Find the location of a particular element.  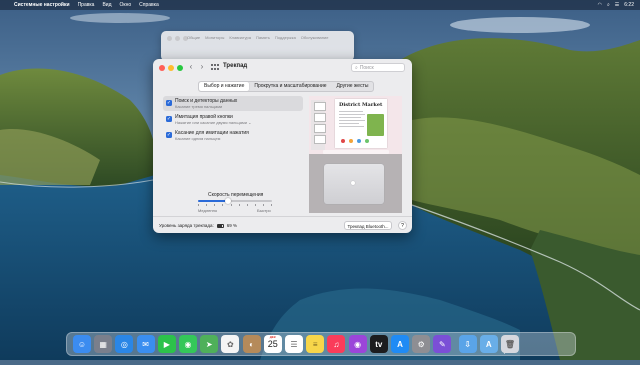

slider-min-label: Медленно is located at coordinates (208, 210).